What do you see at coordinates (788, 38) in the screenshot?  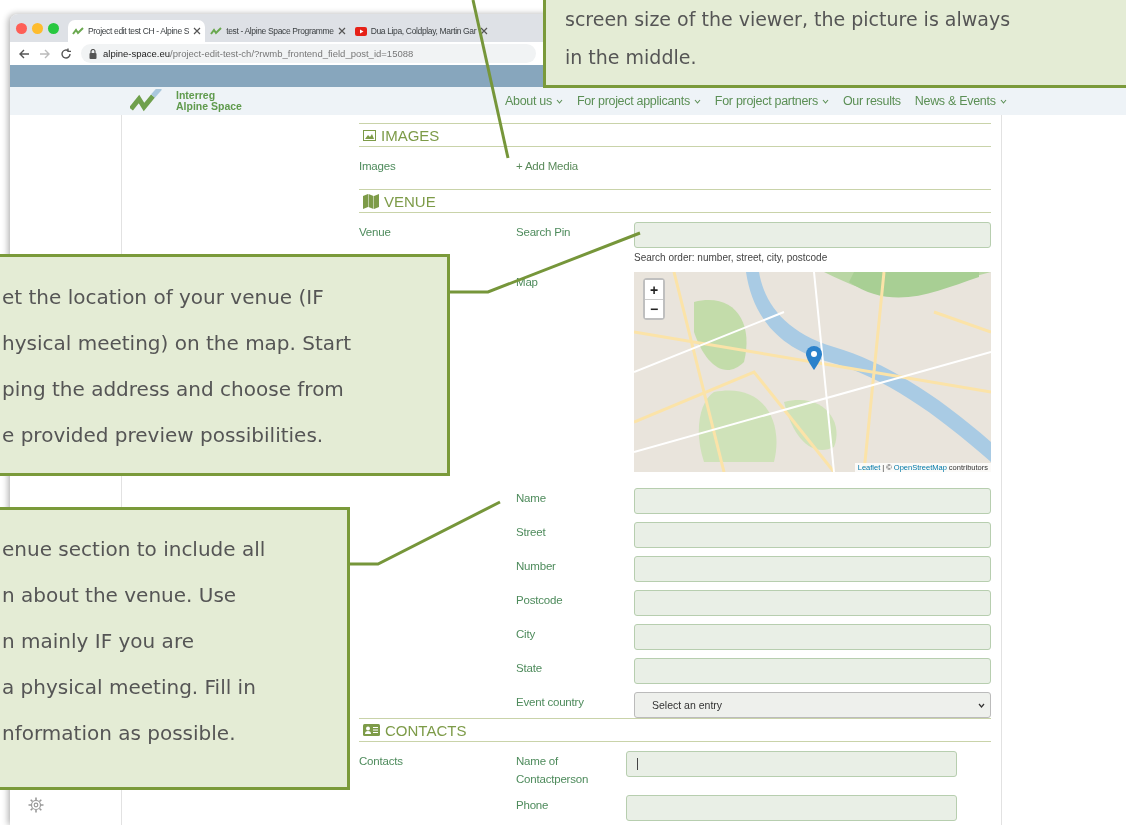 I see `callout-text: screen size of the viewer, the picture is always in the middle.` at bounding box center [788, 38].